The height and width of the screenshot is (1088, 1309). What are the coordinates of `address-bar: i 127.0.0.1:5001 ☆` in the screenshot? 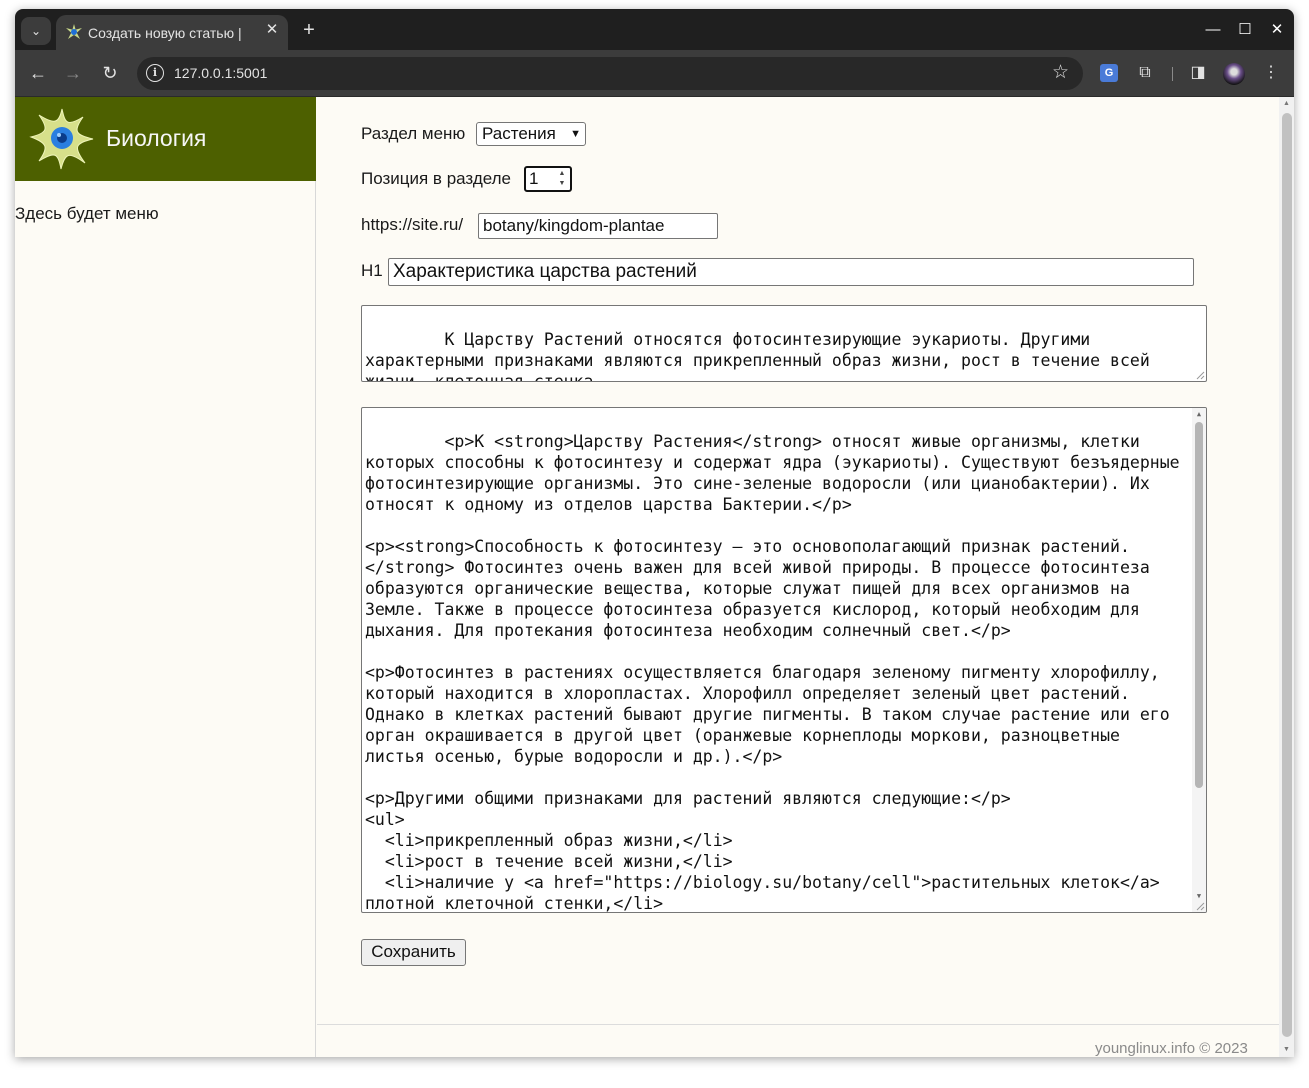 It's located at (610, 73).